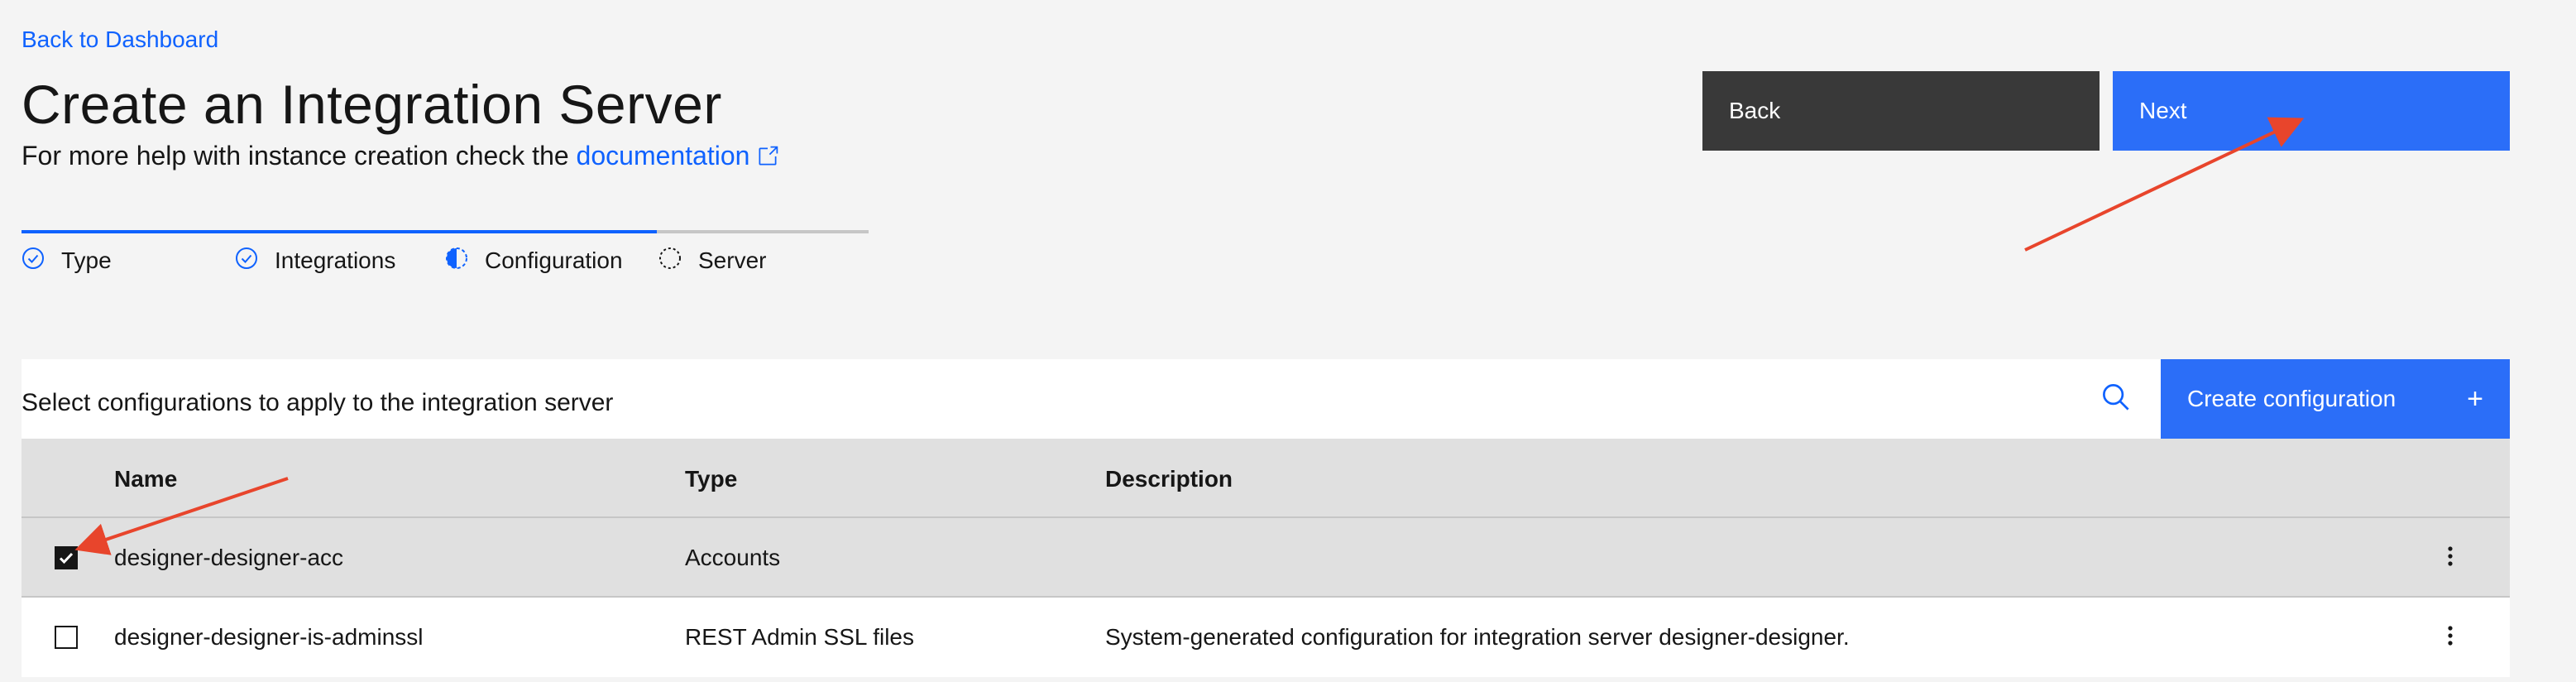 The width and height of the screenshot is (2576, 682). What do you see at coordinates (339, 231) in the screenshot?
I see `progress-fill` at bounding box center [339, 231].